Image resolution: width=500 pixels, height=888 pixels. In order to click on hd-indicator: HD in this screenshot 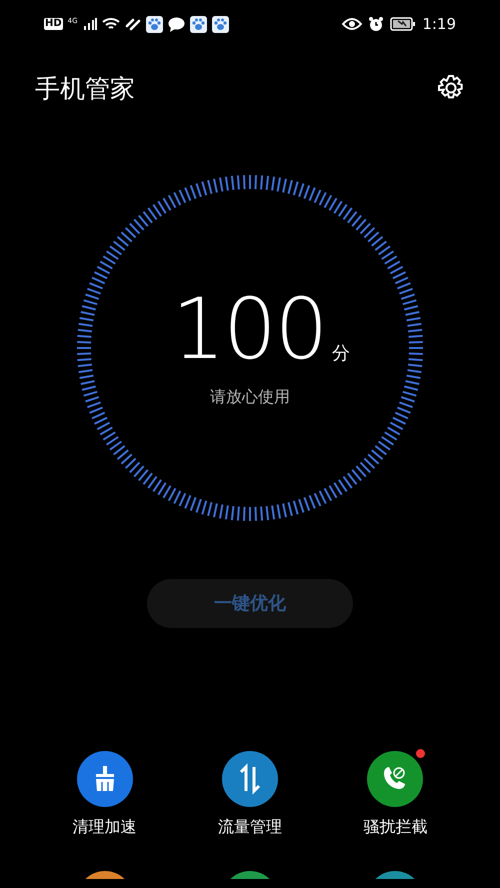, I will do `click(53, 24)`.